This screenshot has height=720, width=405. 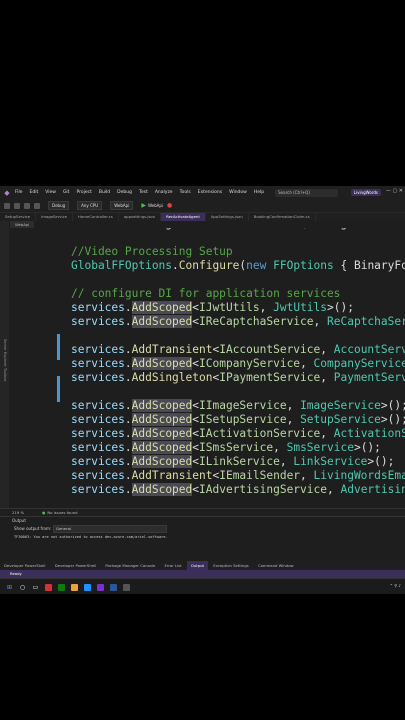 I want to click on tab-appsettings: appsettings.json, so click(x=140, y=217).